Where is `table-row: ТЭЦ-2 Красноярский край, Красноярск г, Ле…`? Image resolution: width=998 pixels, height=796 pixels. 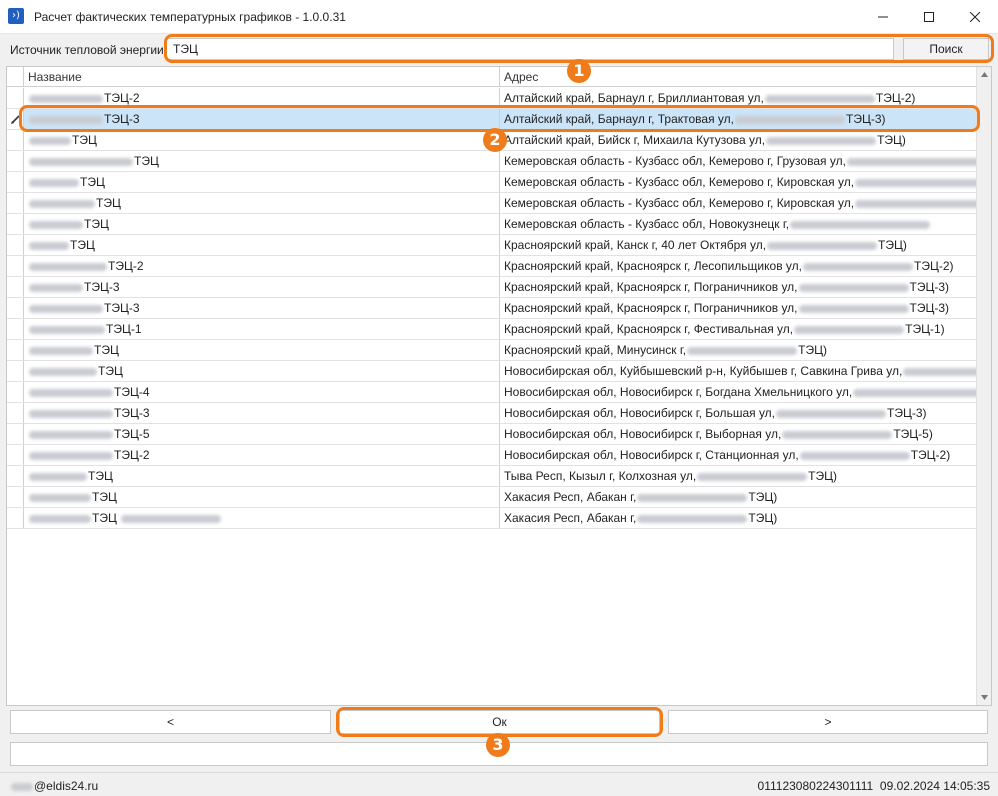
table-row: ТЭЦ-2 Красноярский край, Красноярск г, Ле… is located at coordinates (492, 266).